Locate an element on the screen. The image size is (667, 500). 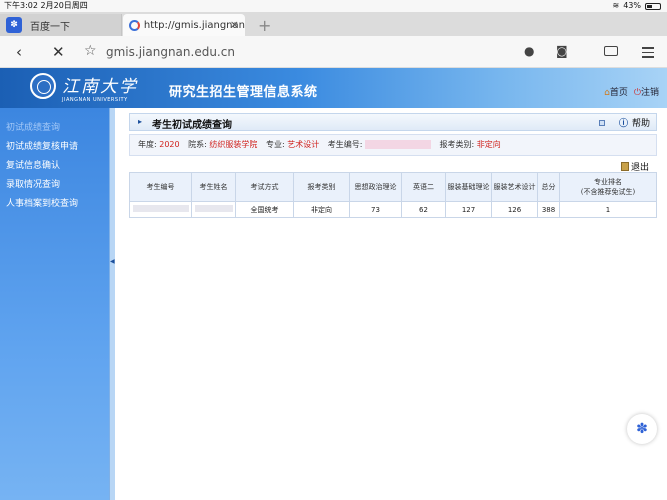
tab-baidu: ✽ 百度一下 is located at coordinates (61, 25).